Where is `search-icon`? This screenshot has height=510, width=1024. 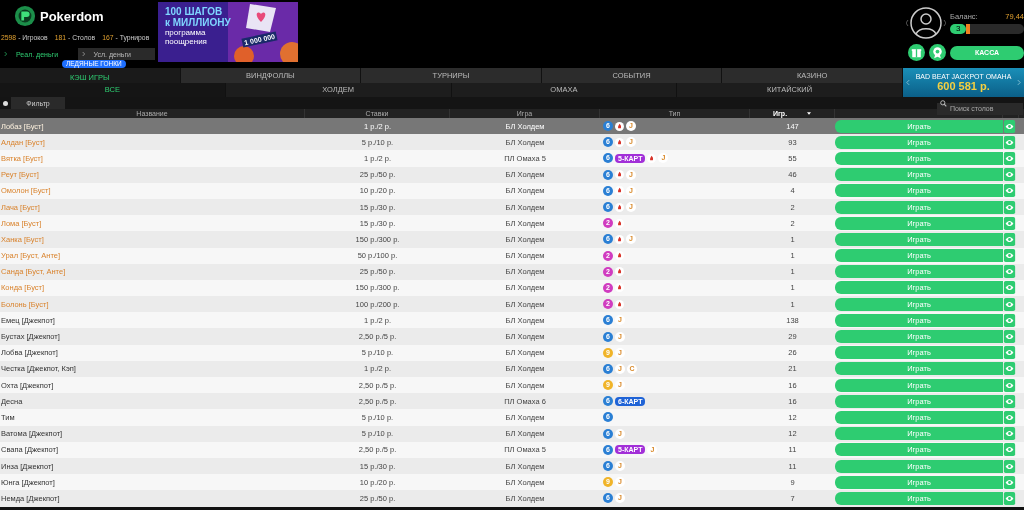 search-icon is located at coordinates (943, 103).